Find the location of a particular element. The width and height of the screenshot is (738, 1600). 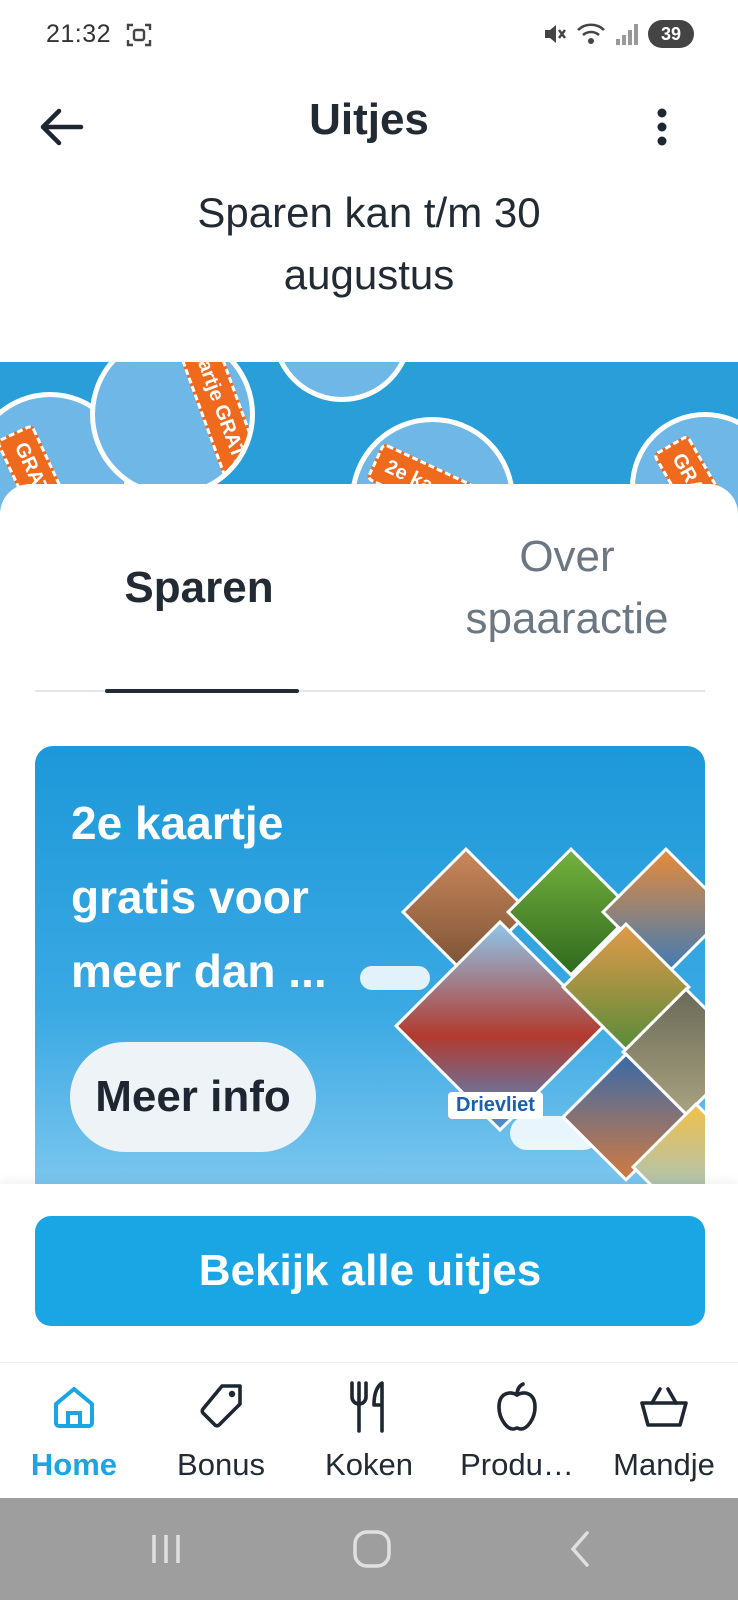

tab-over-spaaractie: Over spaaractie is located at coordinates (567, 588).